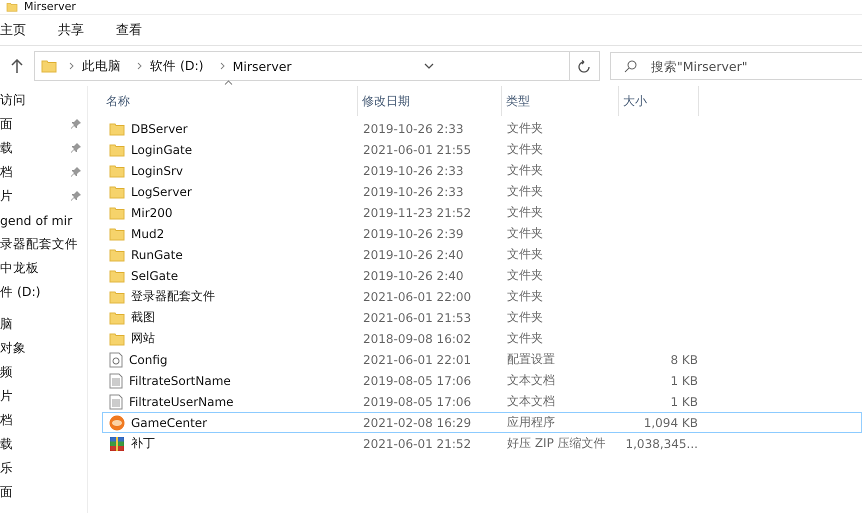 The image size is (862, 513). Describe the element at coordinates (482, 275) in the screenshot. I see `file-row: SelGate 2019-10-26 2:40 文件夹` at that location.